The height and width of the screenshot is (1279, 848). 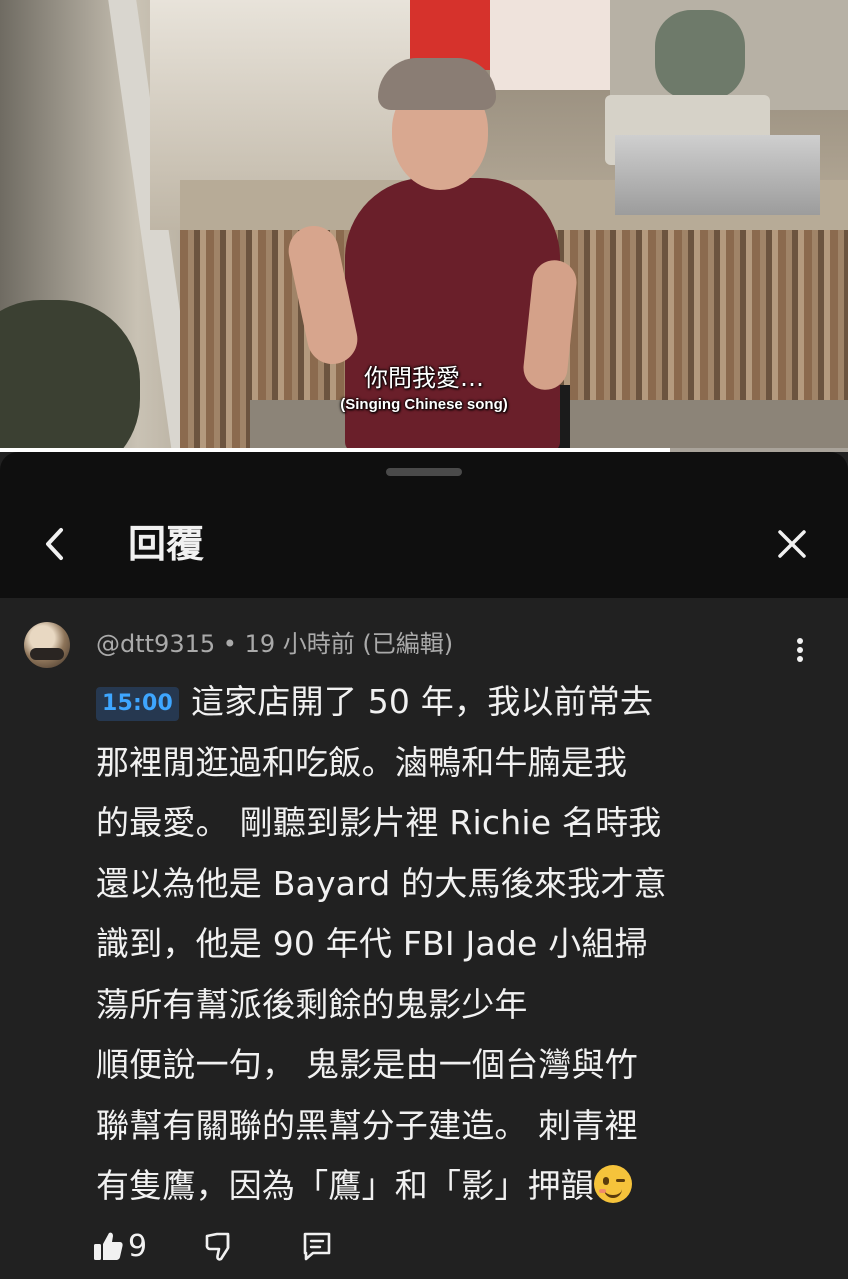 I want to click on close-button, so click(x=792, y=544).